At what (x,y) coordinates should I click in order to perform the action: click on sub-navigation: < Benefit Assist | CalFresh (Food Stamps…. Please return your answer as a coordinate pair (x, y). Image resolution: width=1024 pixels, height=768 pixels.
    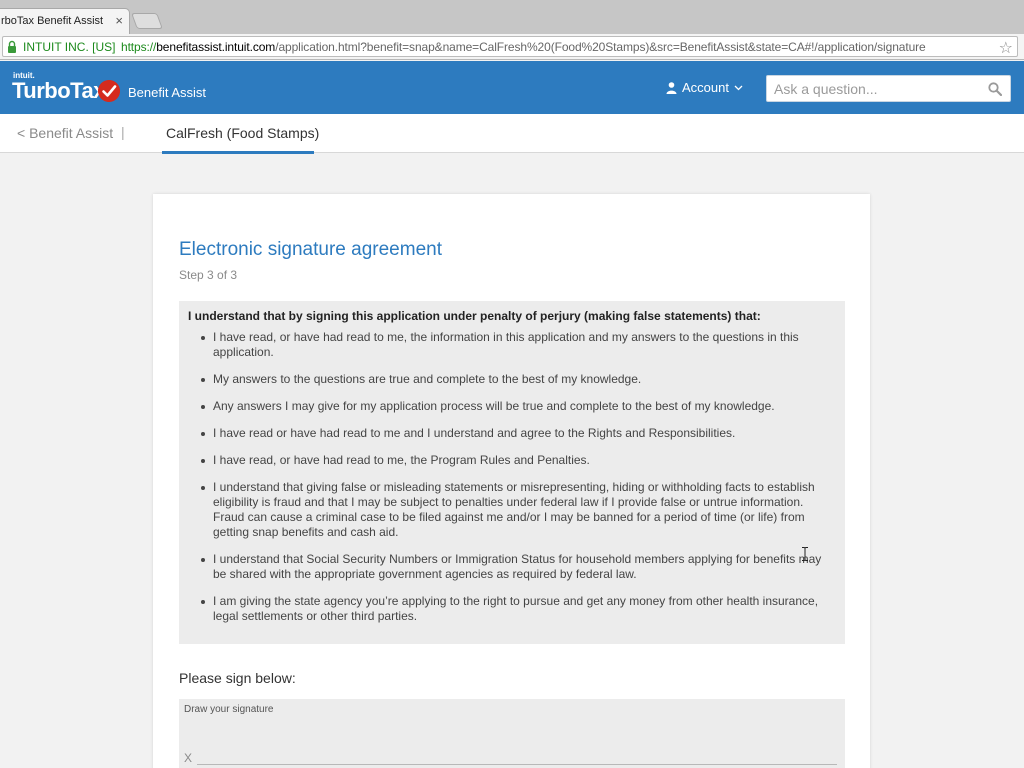
    Looking at the image, I should click on (512, 134).